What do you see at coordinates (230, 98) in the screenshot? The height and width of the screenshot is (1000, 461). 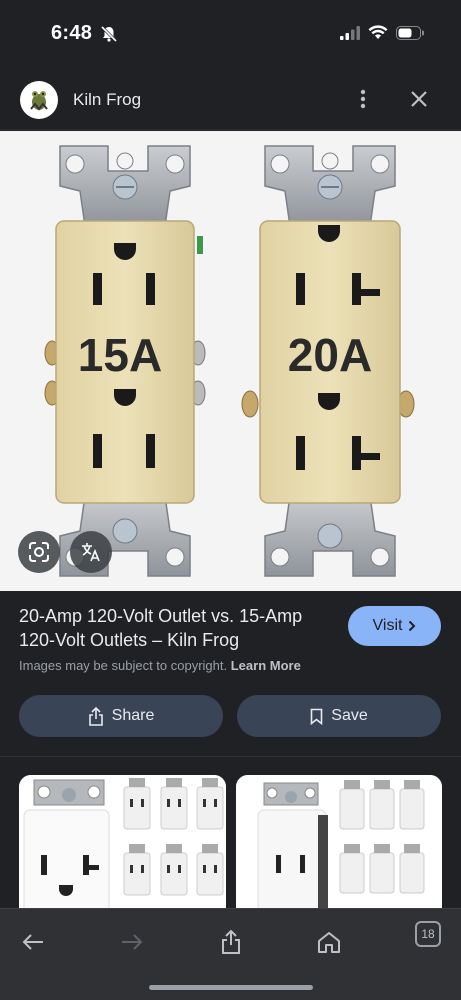 I see `site-header: Kiln Frog` at bounding box center [230, 98].